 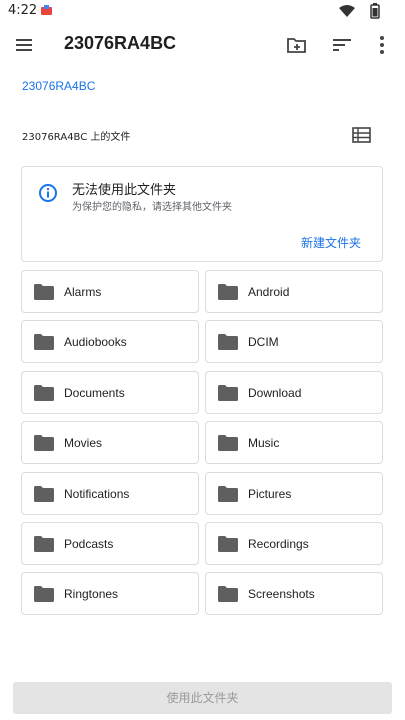 I want to click on folder-tile: Audiobooks, so click(x=110, y=342).